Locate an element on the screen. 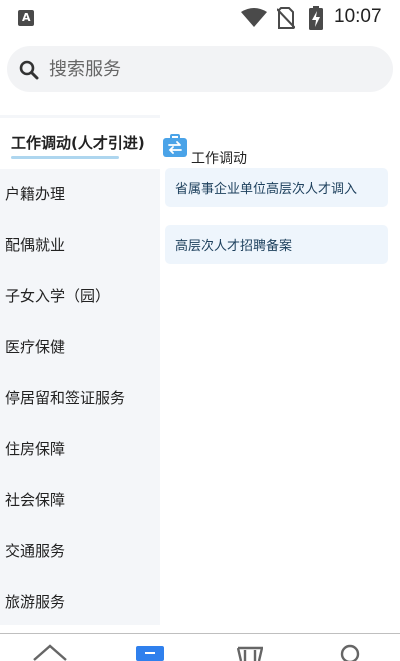 The width and height of the screenshot is (400, 661). battery-charging-icon is located at coordinates (316, 18).